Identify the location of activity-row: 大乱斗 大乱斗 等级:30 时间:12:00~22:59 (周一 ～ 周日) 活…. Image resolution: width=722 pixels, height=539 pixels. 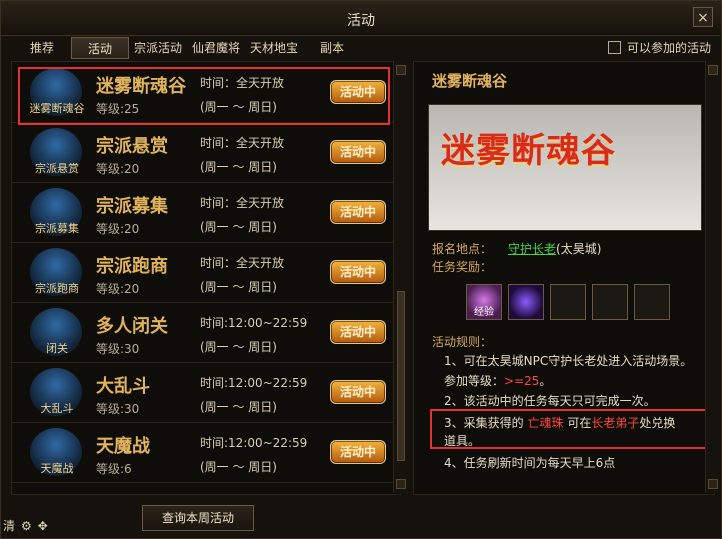
(206, 392).